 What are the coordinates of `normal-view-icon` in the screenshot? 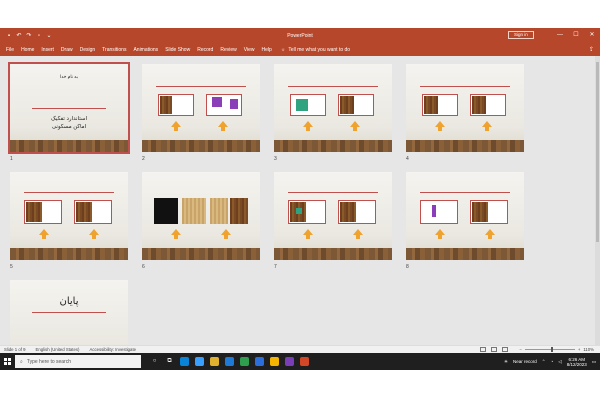 It's located at (483, 349).